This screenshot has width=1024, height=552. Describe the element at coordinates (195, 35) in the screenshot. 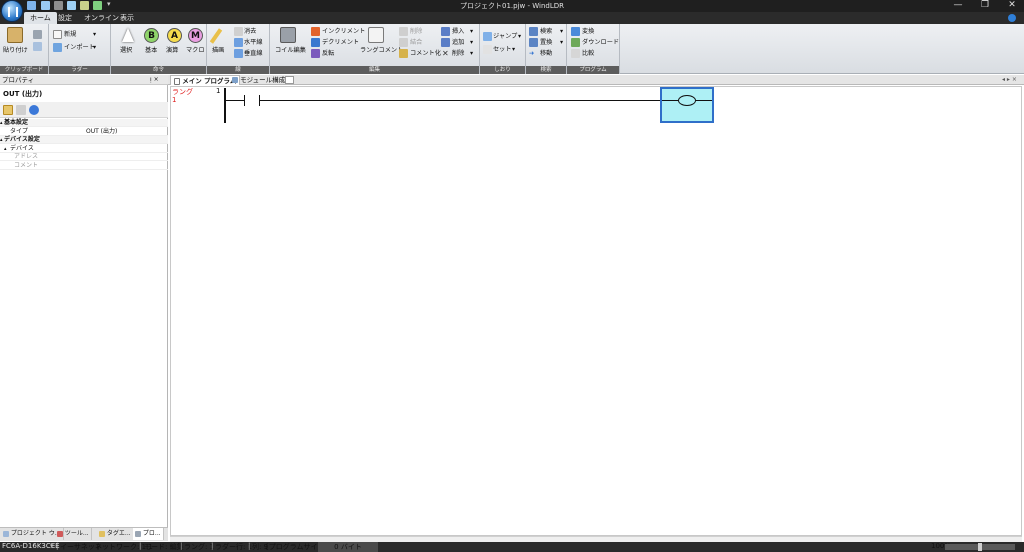

I see `macro-icon: M` at that location.